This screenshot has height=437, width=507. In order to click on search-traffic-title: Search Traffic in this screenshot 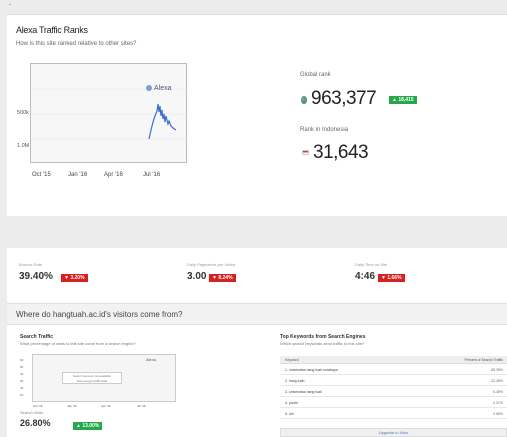, I will do `click(37, 337)`.